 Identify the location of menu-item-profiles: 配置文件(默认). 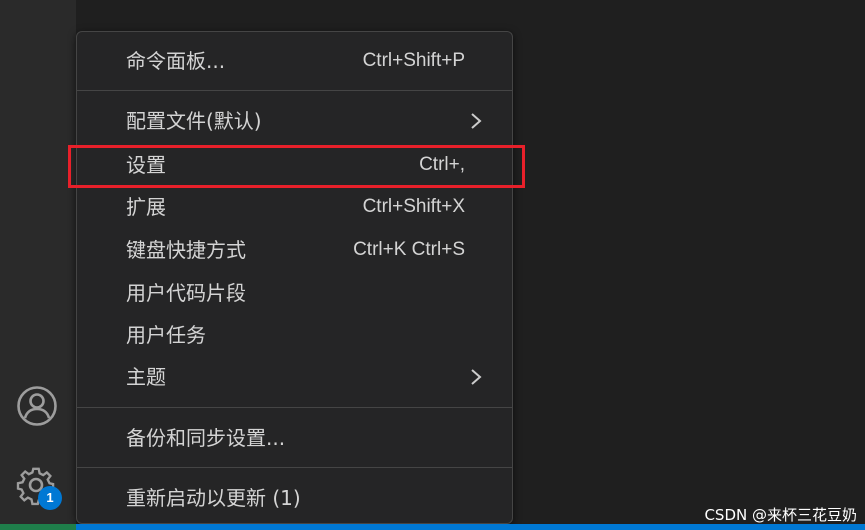
(294, 121).